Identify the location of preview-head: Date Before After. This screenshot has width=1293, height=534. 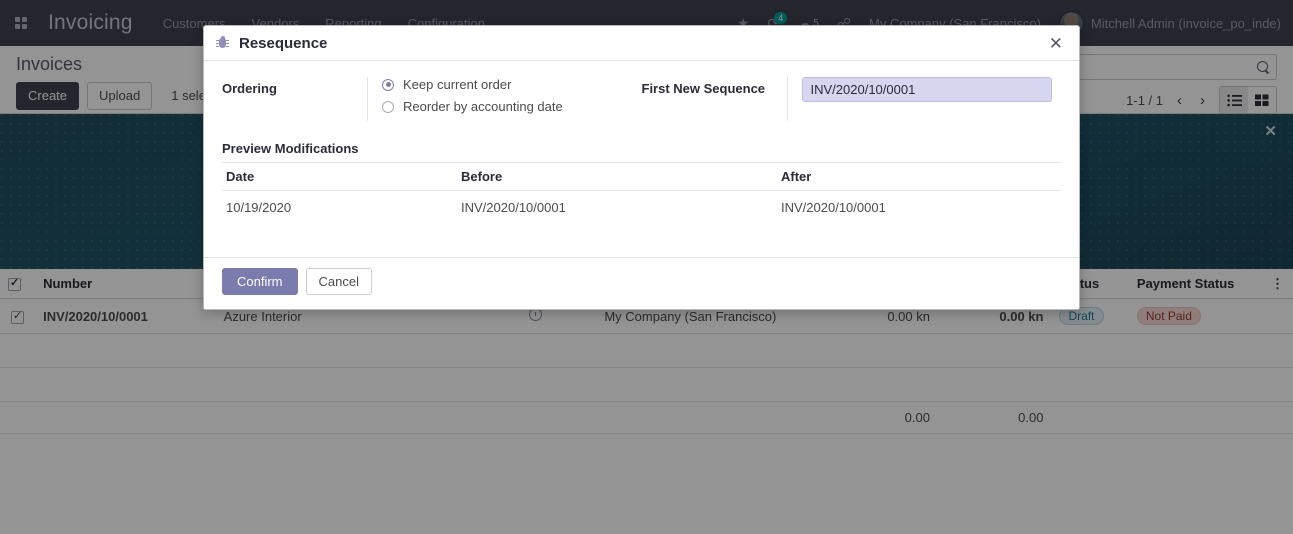
(641, 176).